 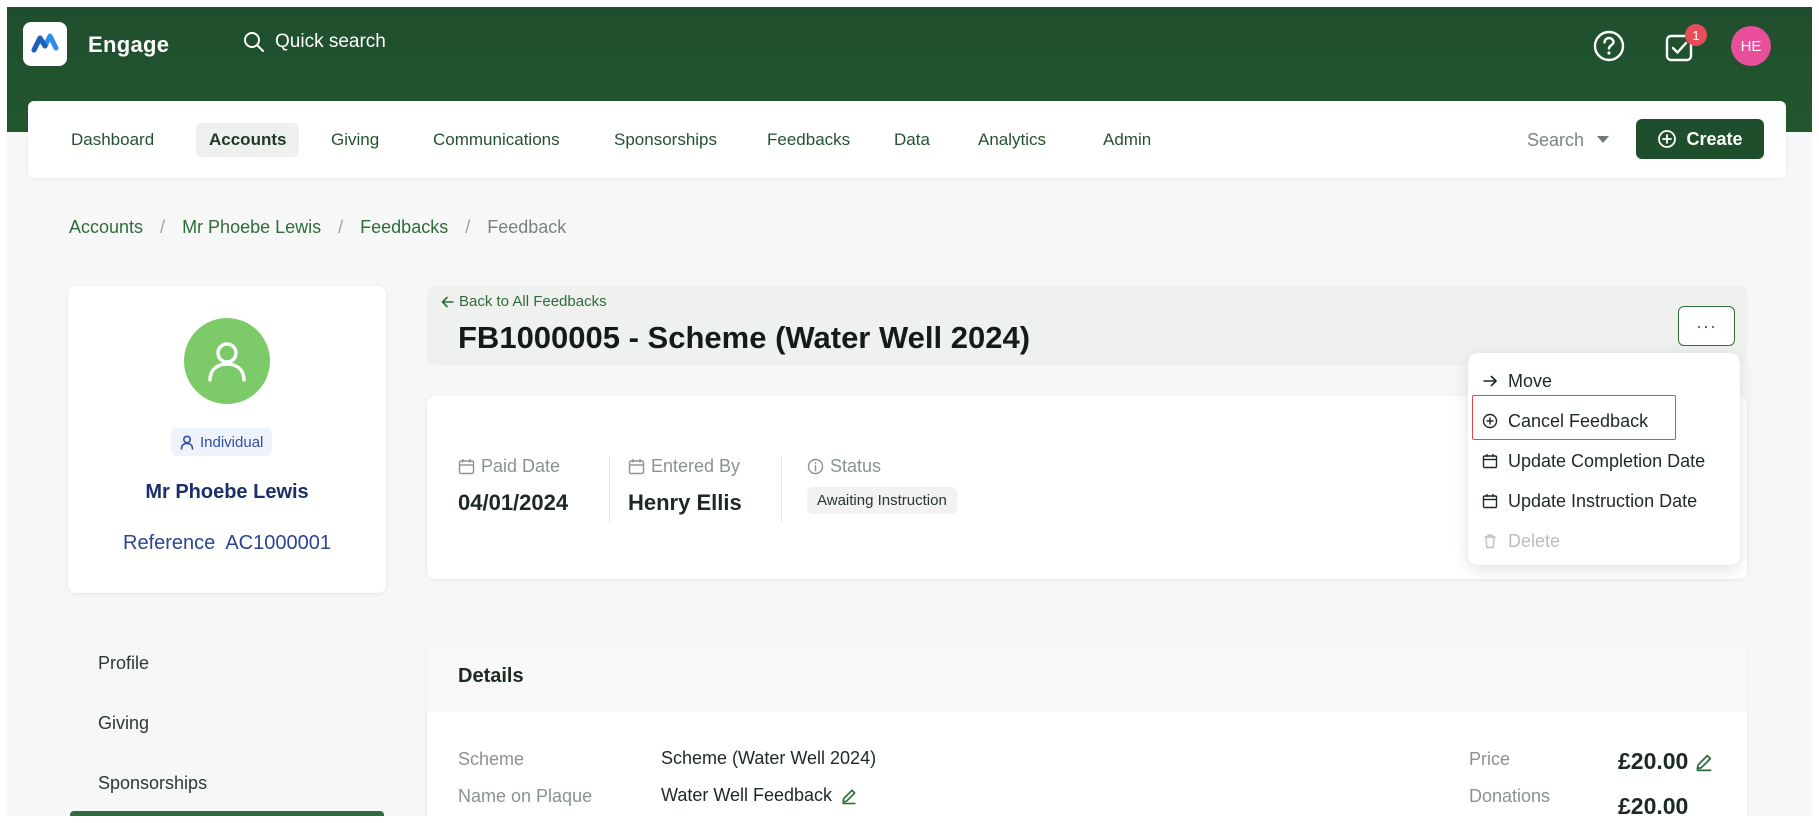 I want to click on menu-item-delete: Delete, so click(x=1521, y=541).